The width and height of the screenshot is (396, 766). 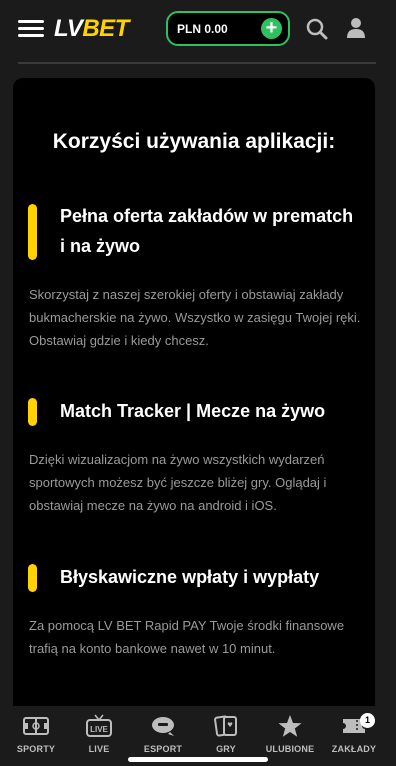 I want to click on nav-label: SPORTY, so click(x=36, y=749).